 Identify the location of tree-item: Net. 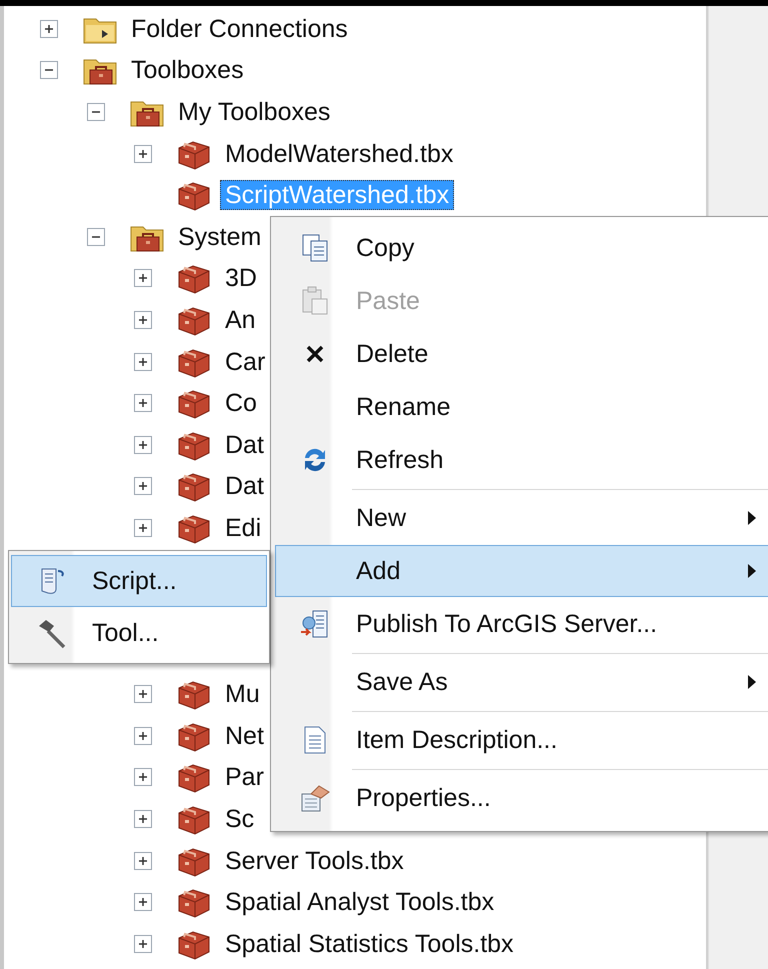
(244, 735).